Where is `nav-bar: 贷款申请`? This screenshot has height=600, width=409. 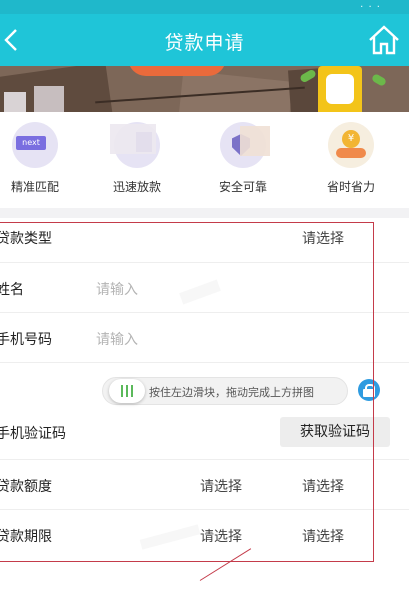 nav-bar: 贷款申请 is located at coordinates (204, 40).